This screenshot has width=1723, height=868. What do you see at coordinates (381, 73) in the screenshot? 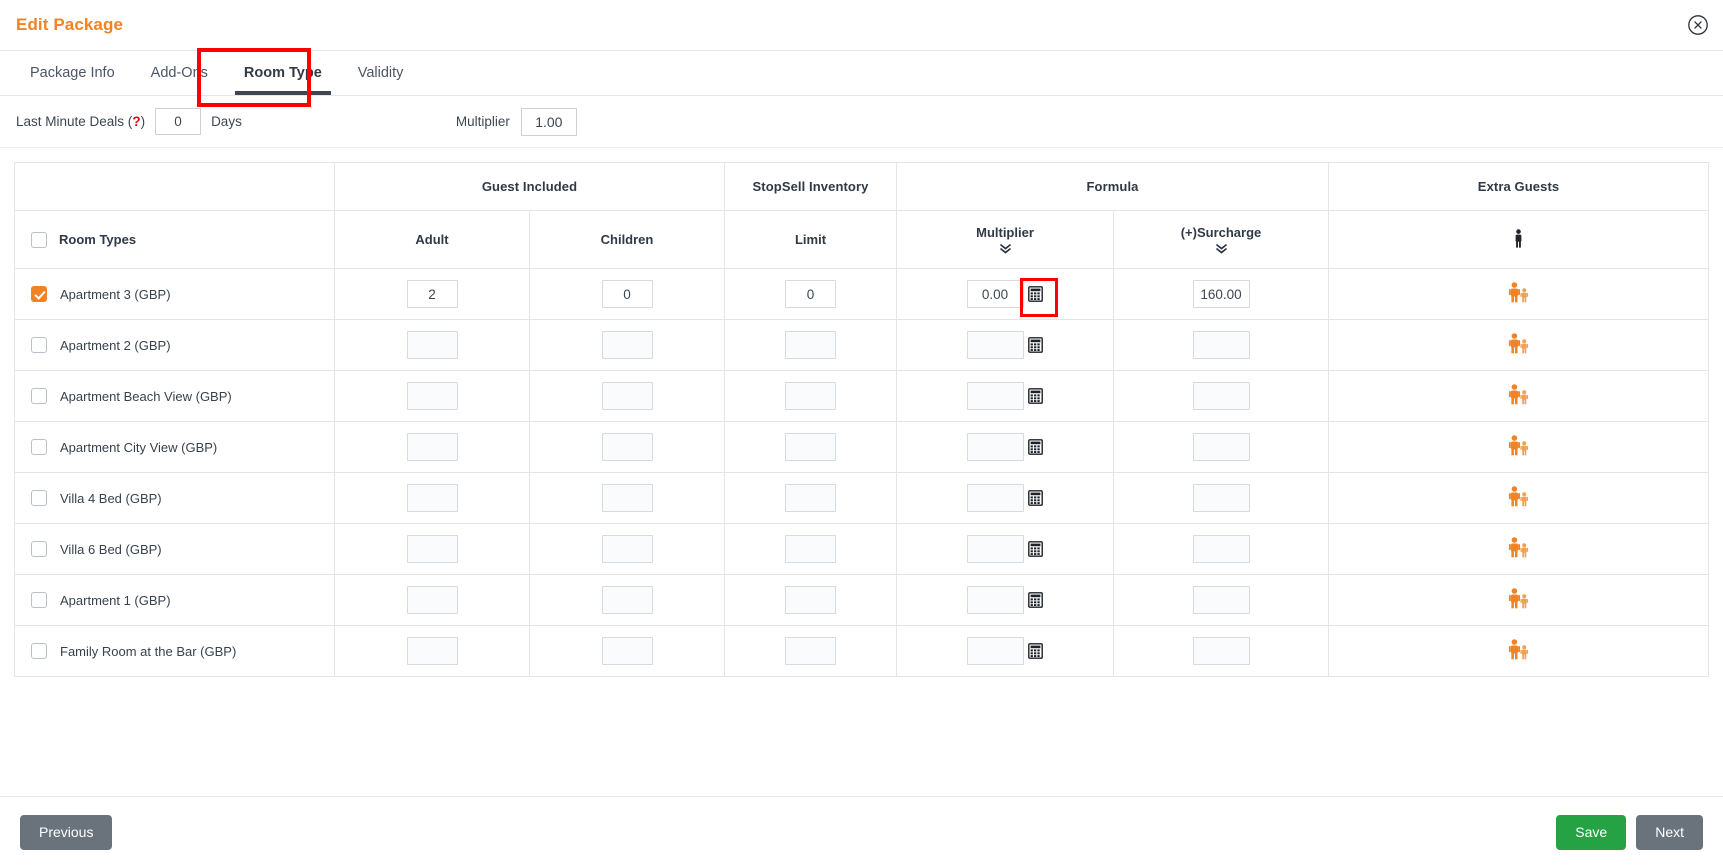
I see `tab-validity: Validity` at bounding box center [381, 73].